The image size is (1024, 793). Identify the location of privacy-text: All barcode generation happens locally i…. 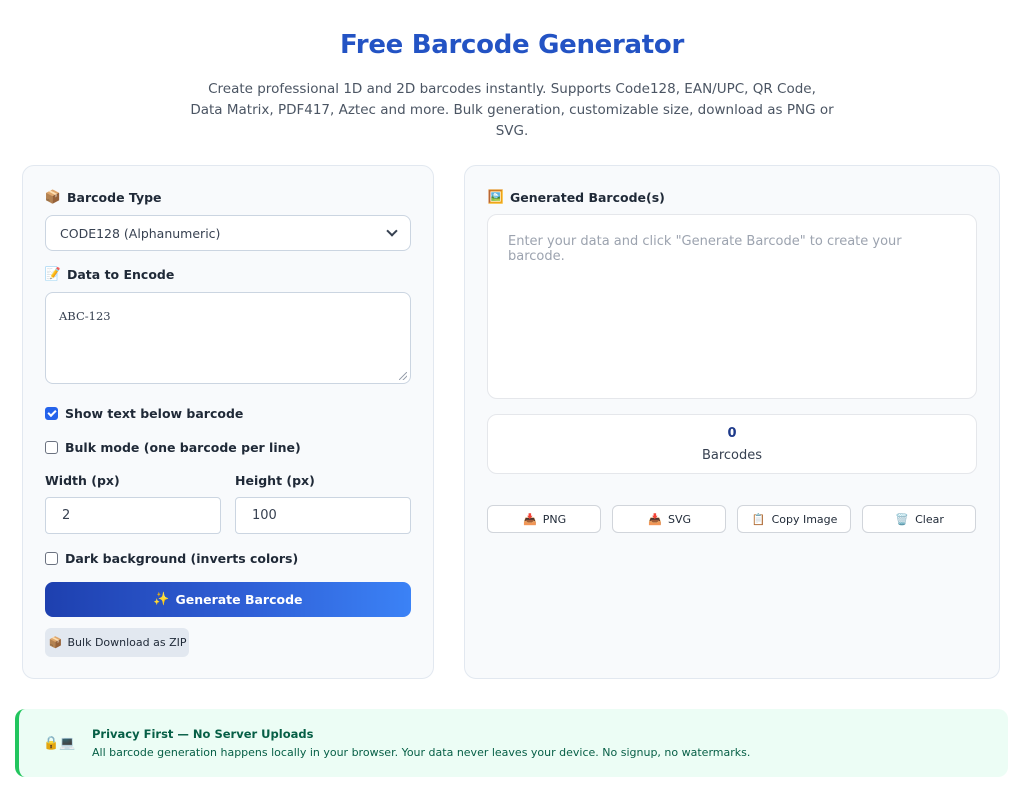
(421, 752).